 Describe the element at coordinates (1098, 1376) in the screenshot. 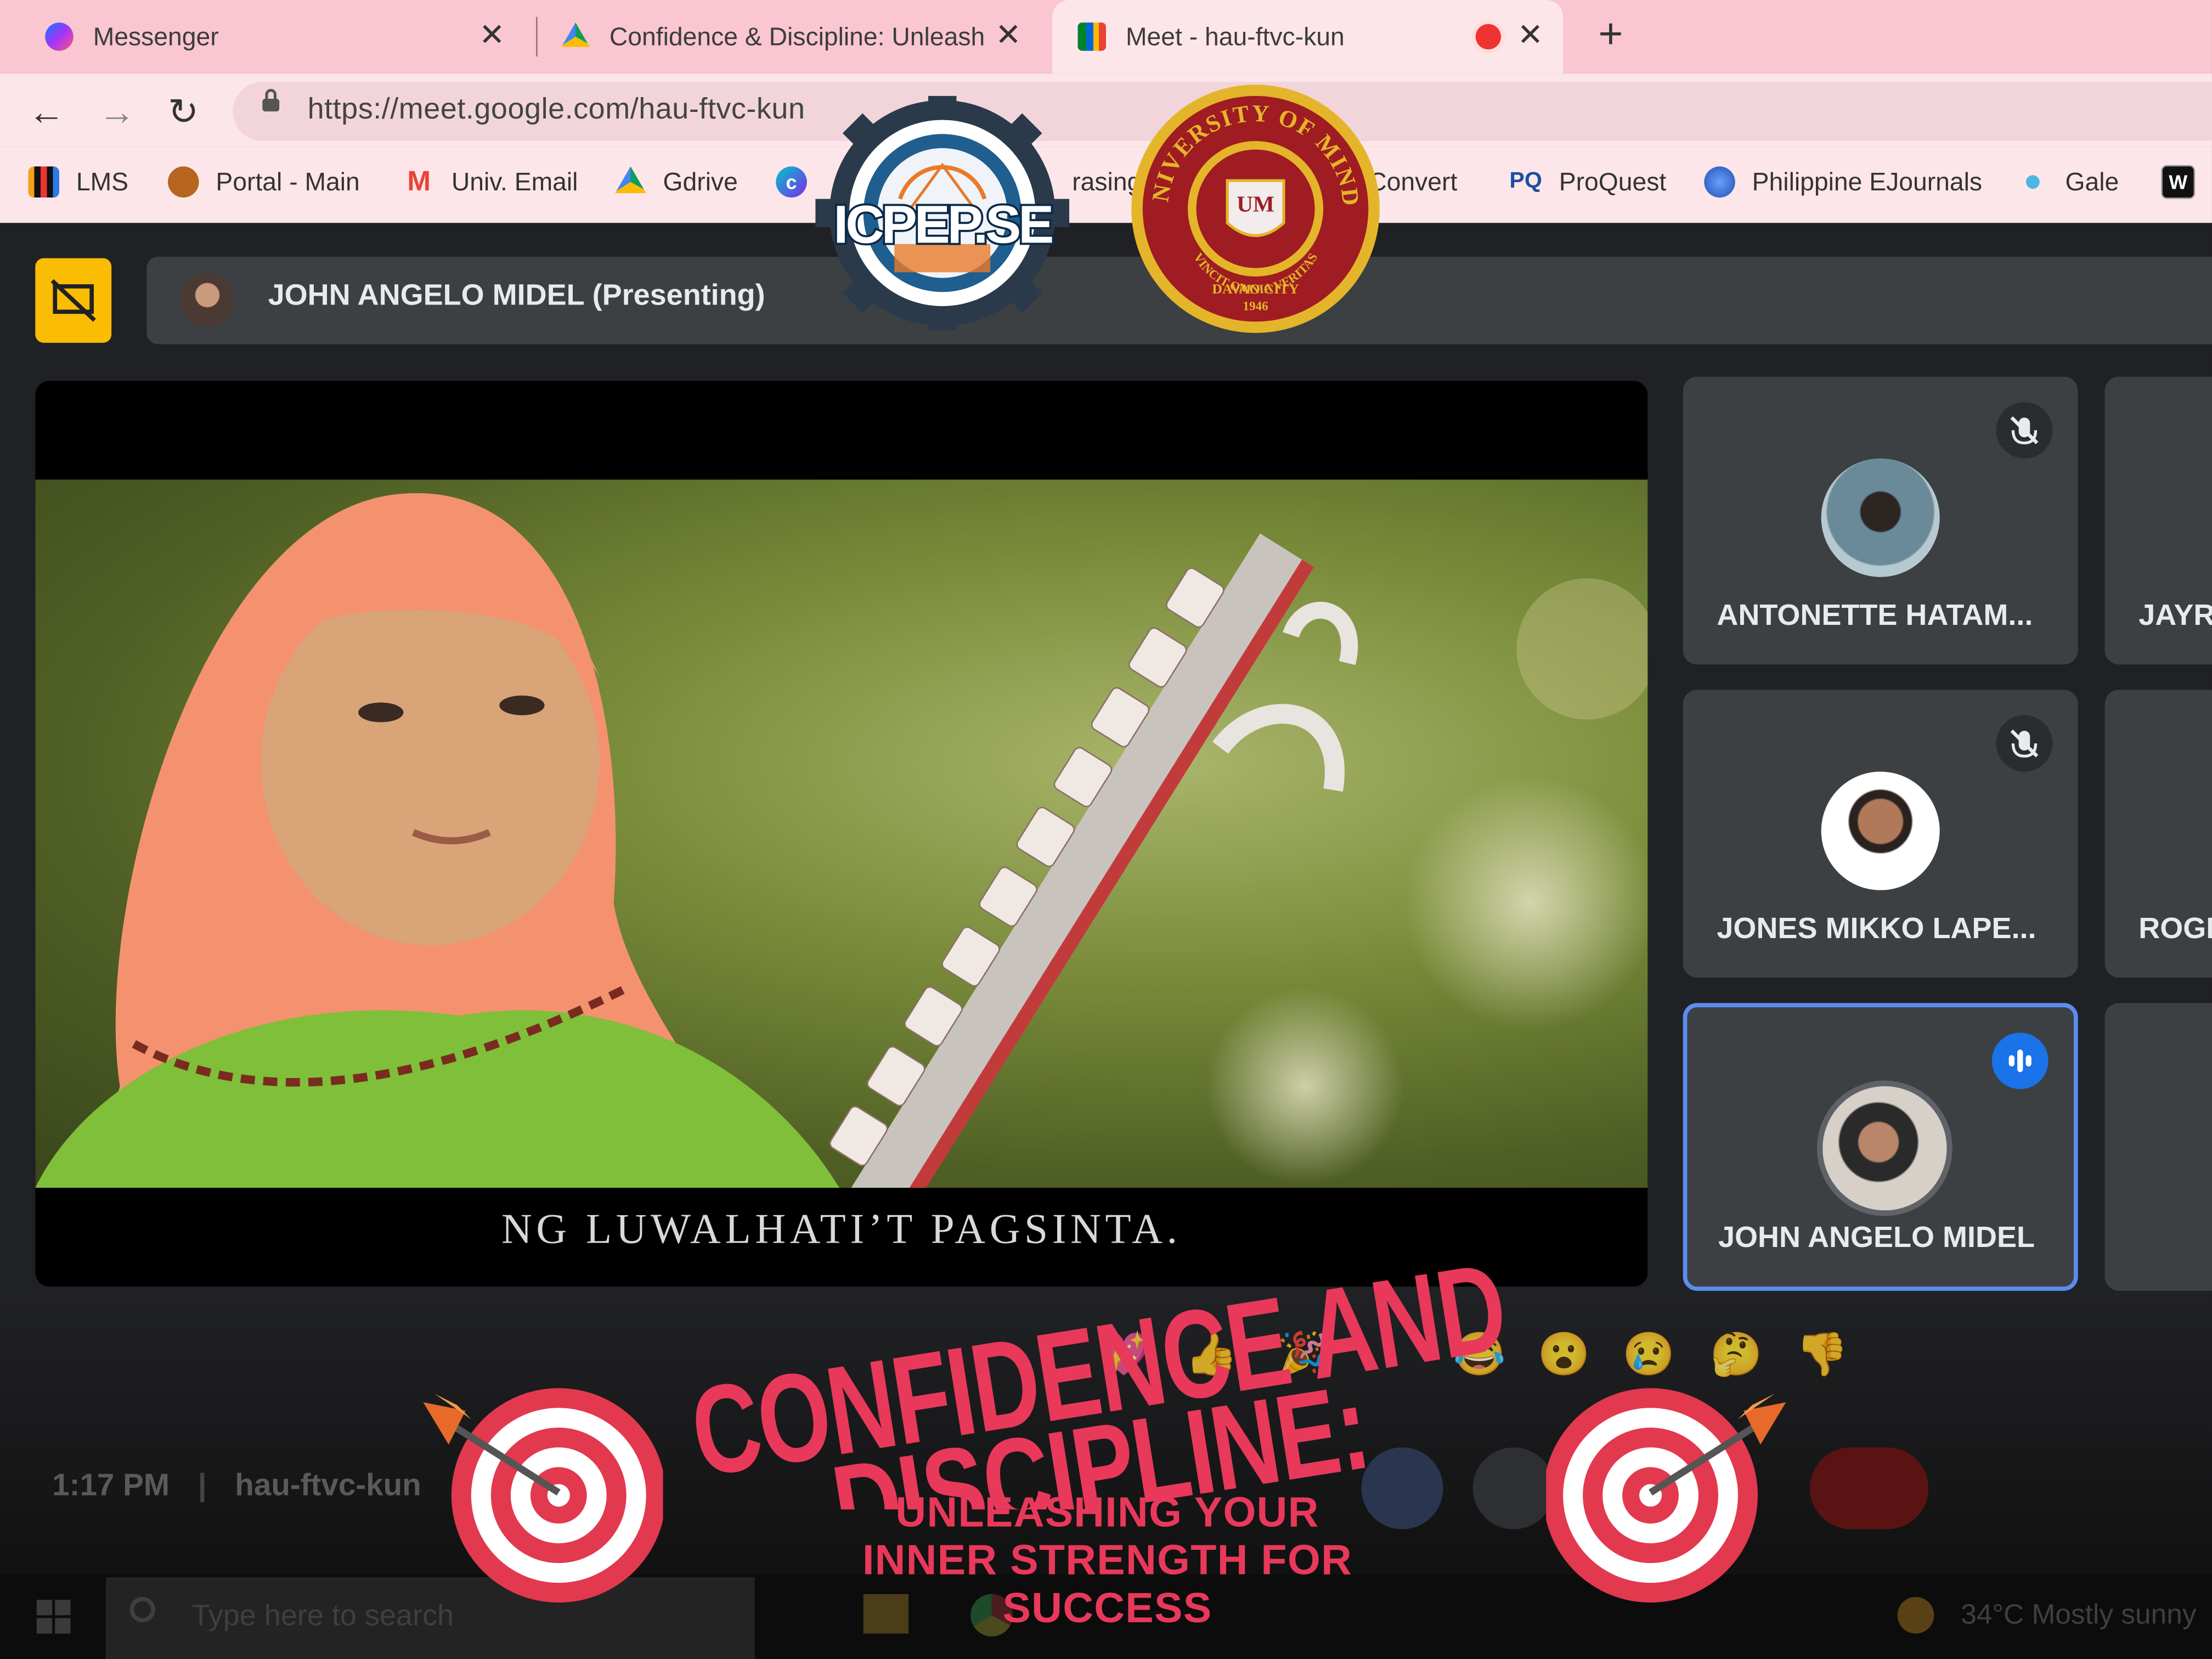

I see `banner-title: CONFIDENCE AND DISCIPLINE:` at that location.